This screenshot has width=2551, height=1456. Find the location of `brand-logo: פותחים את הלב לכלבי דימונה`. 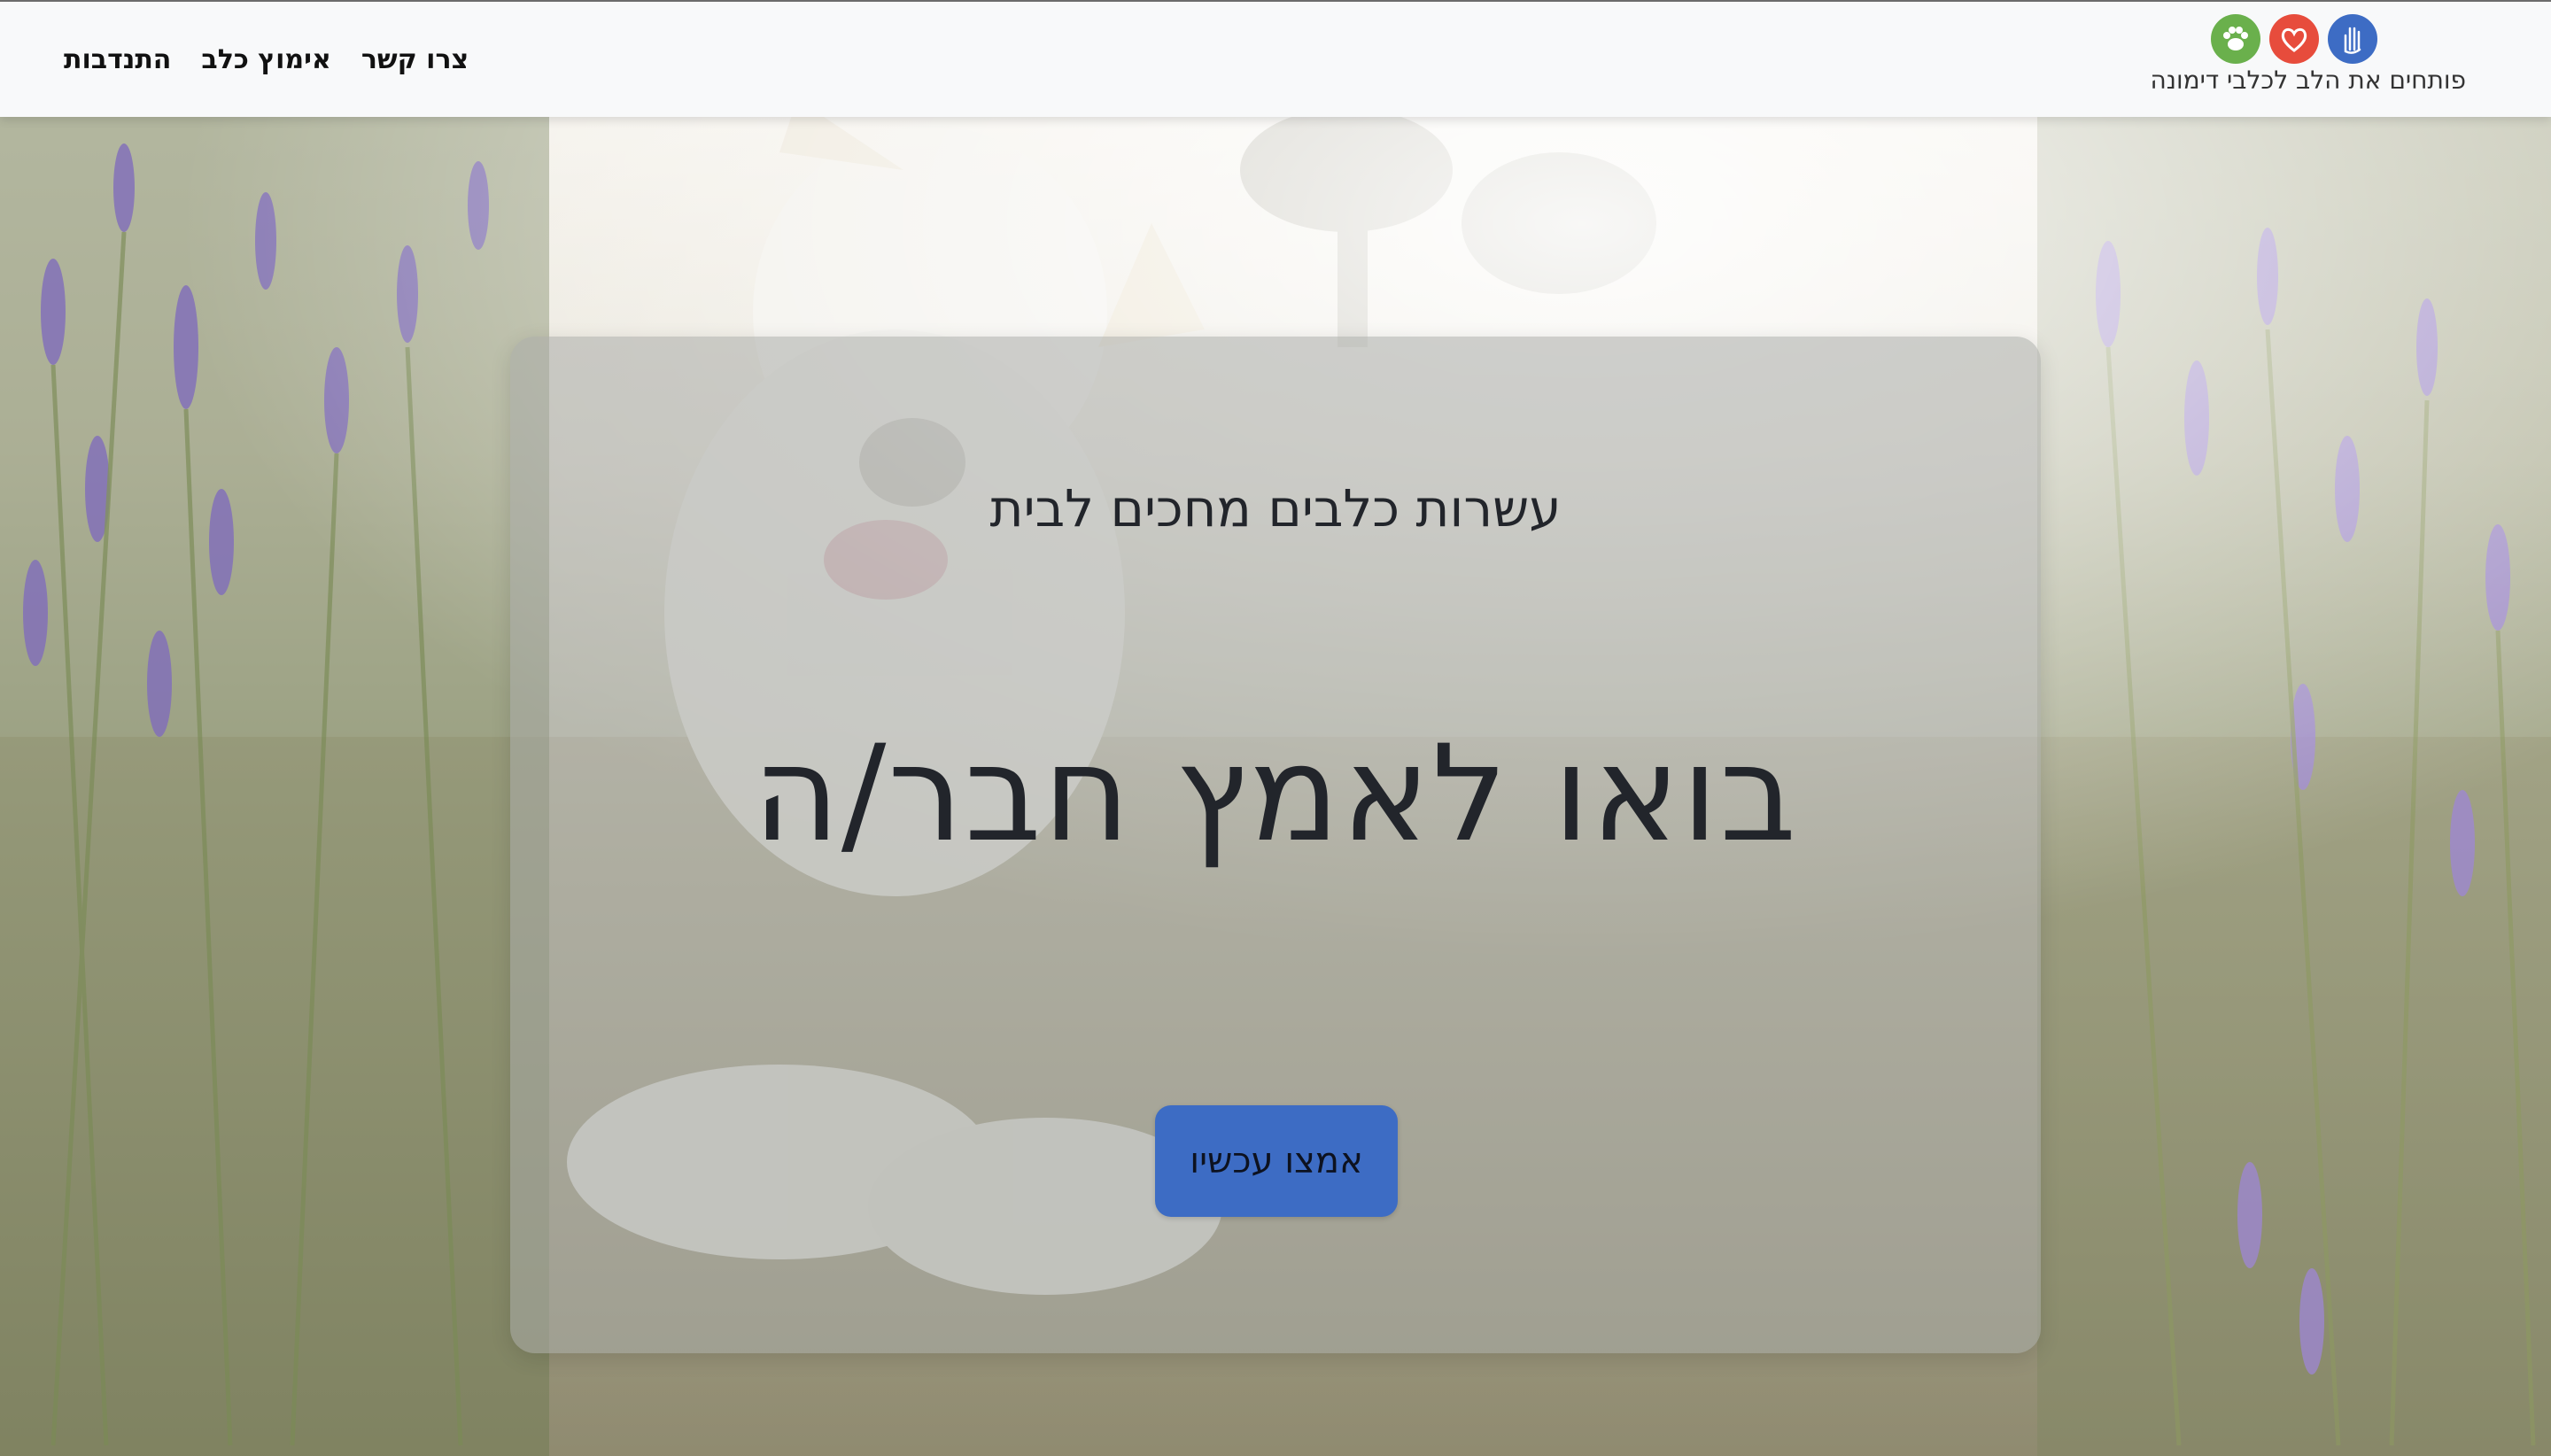

brand-logo: פותחים את הלב לכלבי דימונה is located at coordinates (2280, 59).